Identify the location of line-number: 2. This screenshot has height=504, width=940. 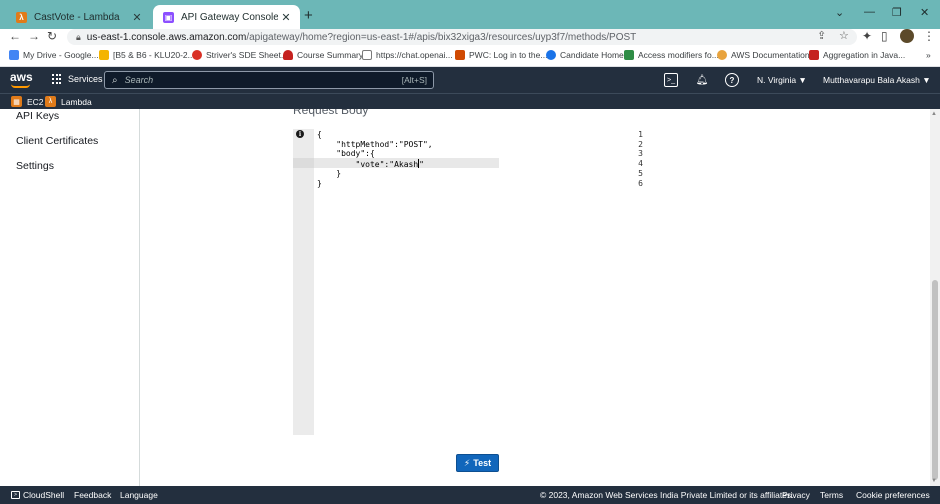
(640, 144).